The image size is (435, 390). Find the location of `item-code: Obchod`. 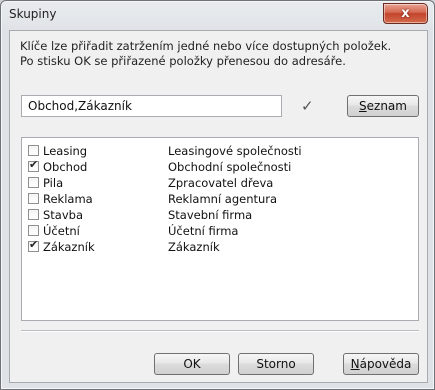

item-code: Obchod is located at coordinates (65, 167).